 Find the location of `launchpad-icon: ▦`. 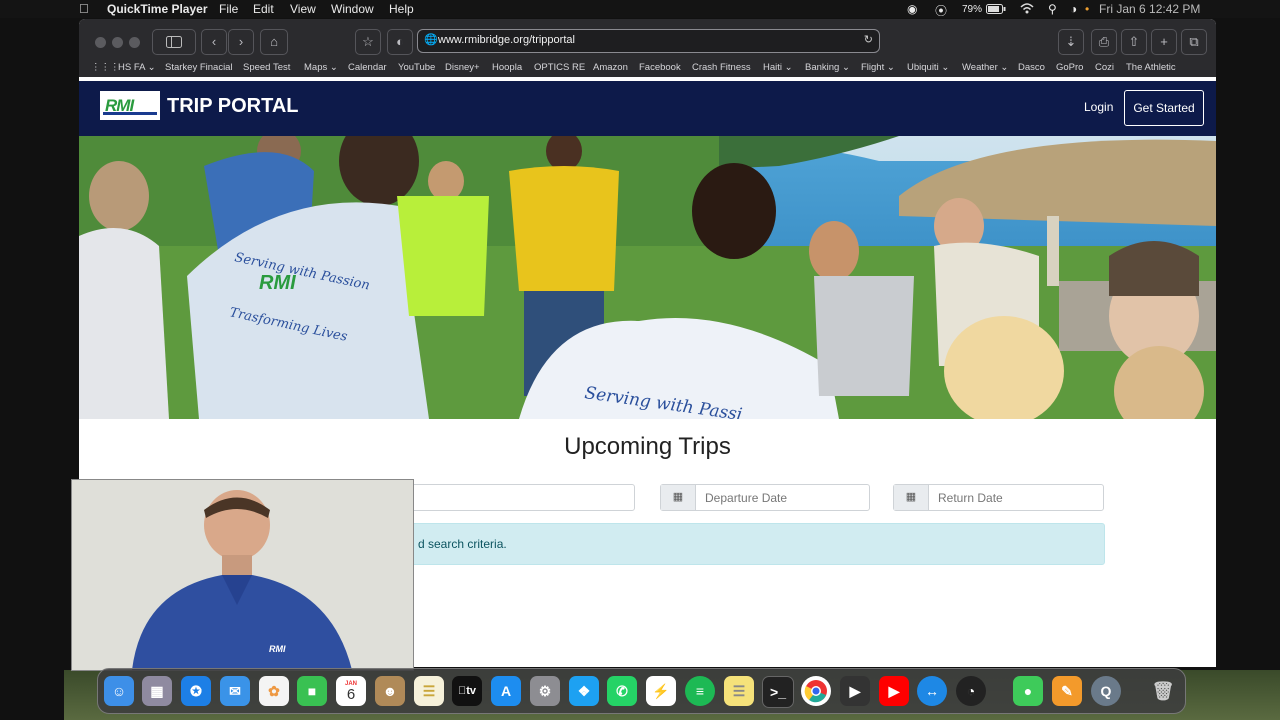

launchpad-icon: ▦ is located at coordinates (157, 691).